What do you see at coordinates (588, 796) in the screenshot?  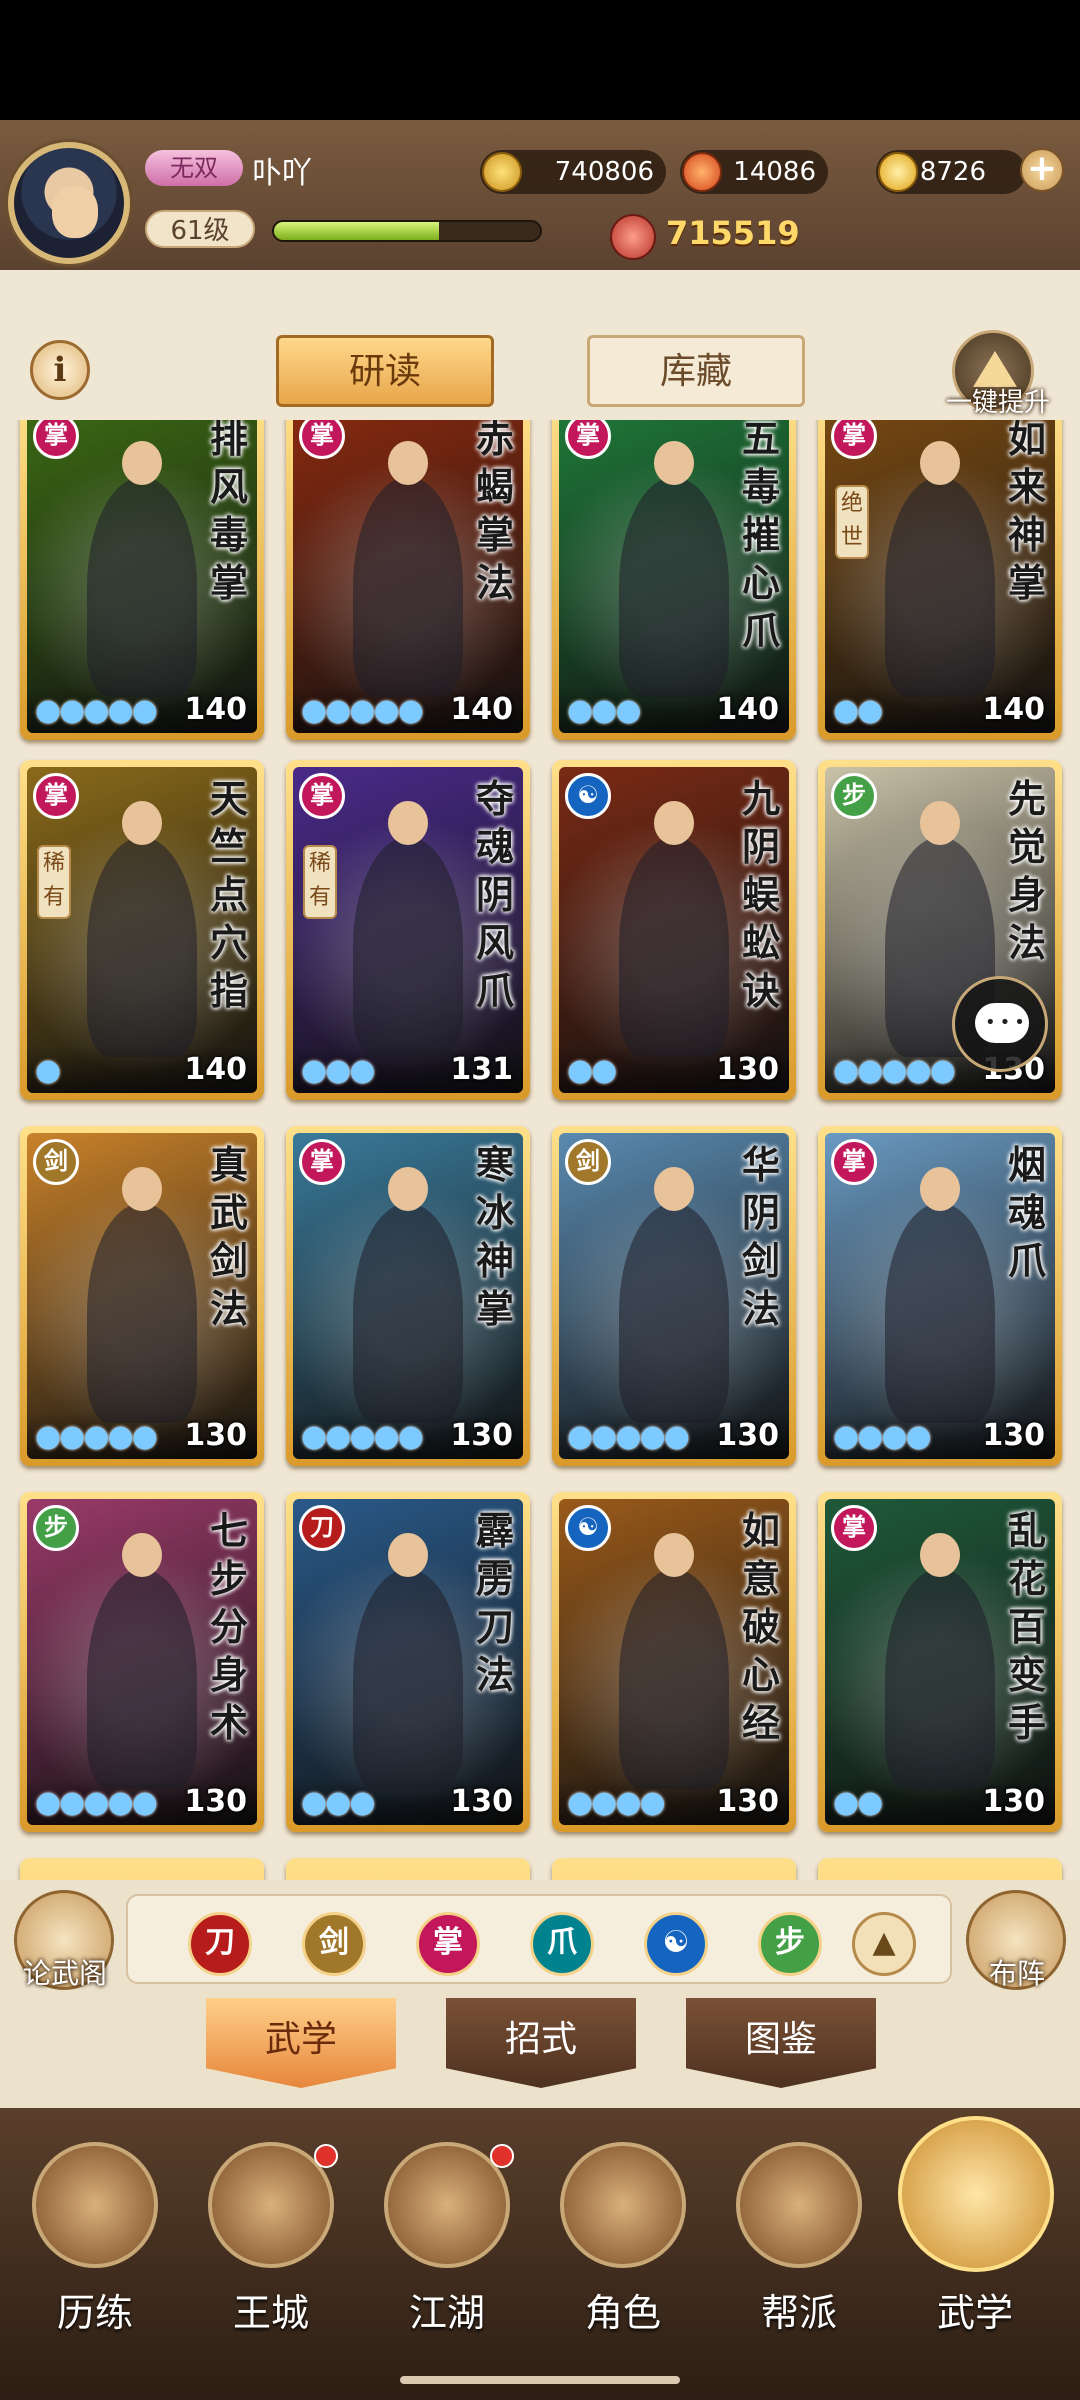 I see `yin-school-icon: ☯` at bounding box center [588, 796].